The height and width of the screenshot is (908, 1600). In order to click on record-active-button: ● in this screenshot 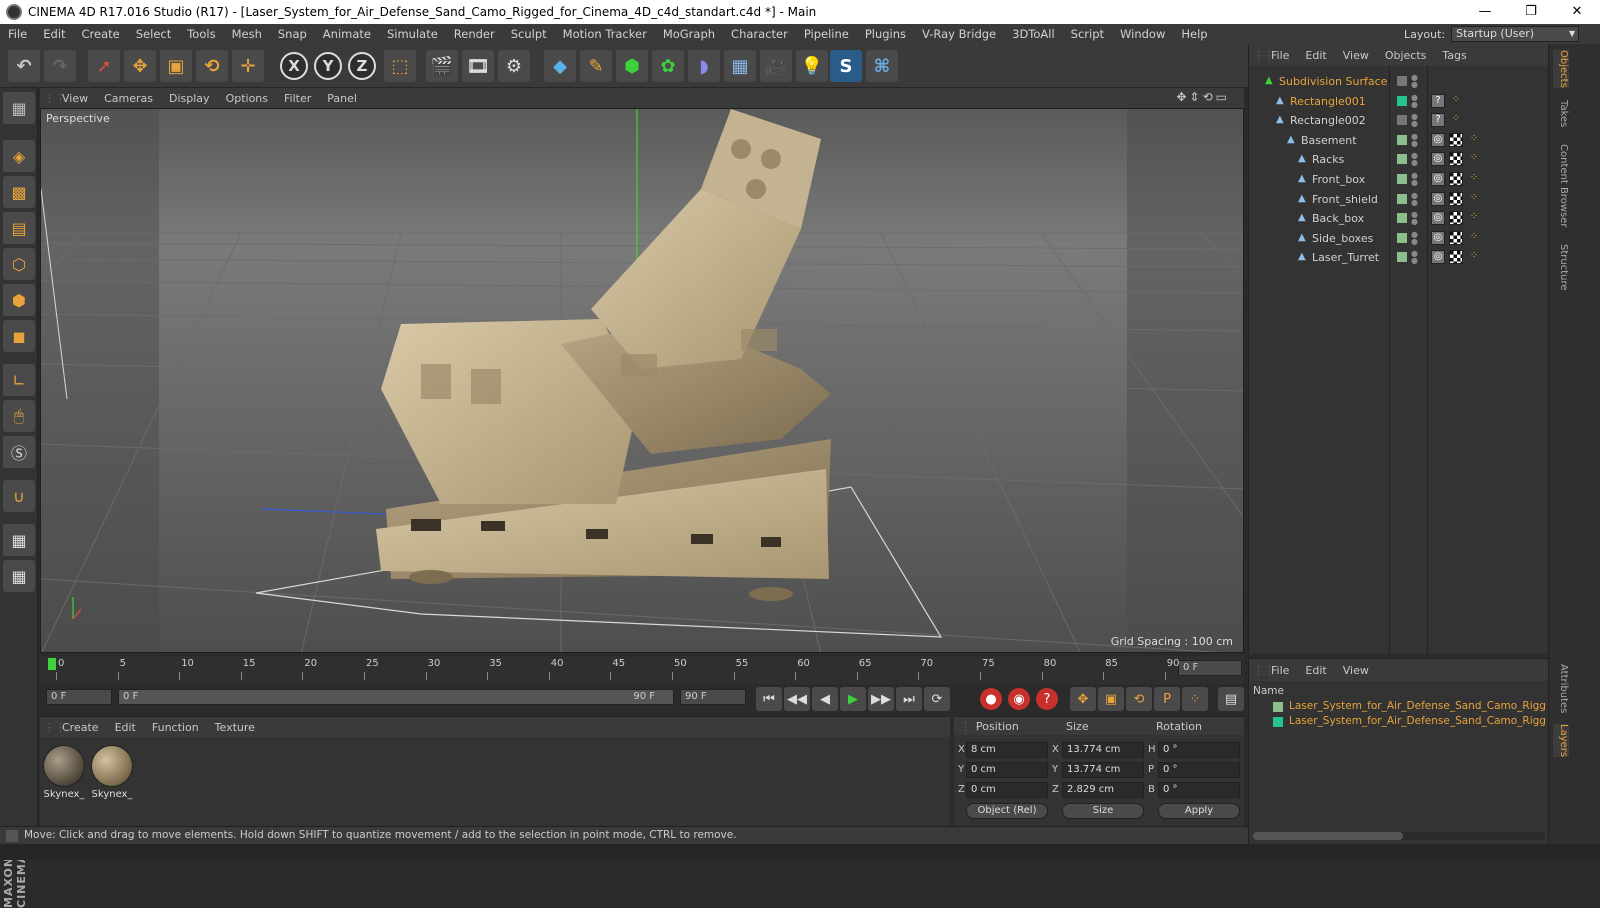, I will do `click(991, 699)`.